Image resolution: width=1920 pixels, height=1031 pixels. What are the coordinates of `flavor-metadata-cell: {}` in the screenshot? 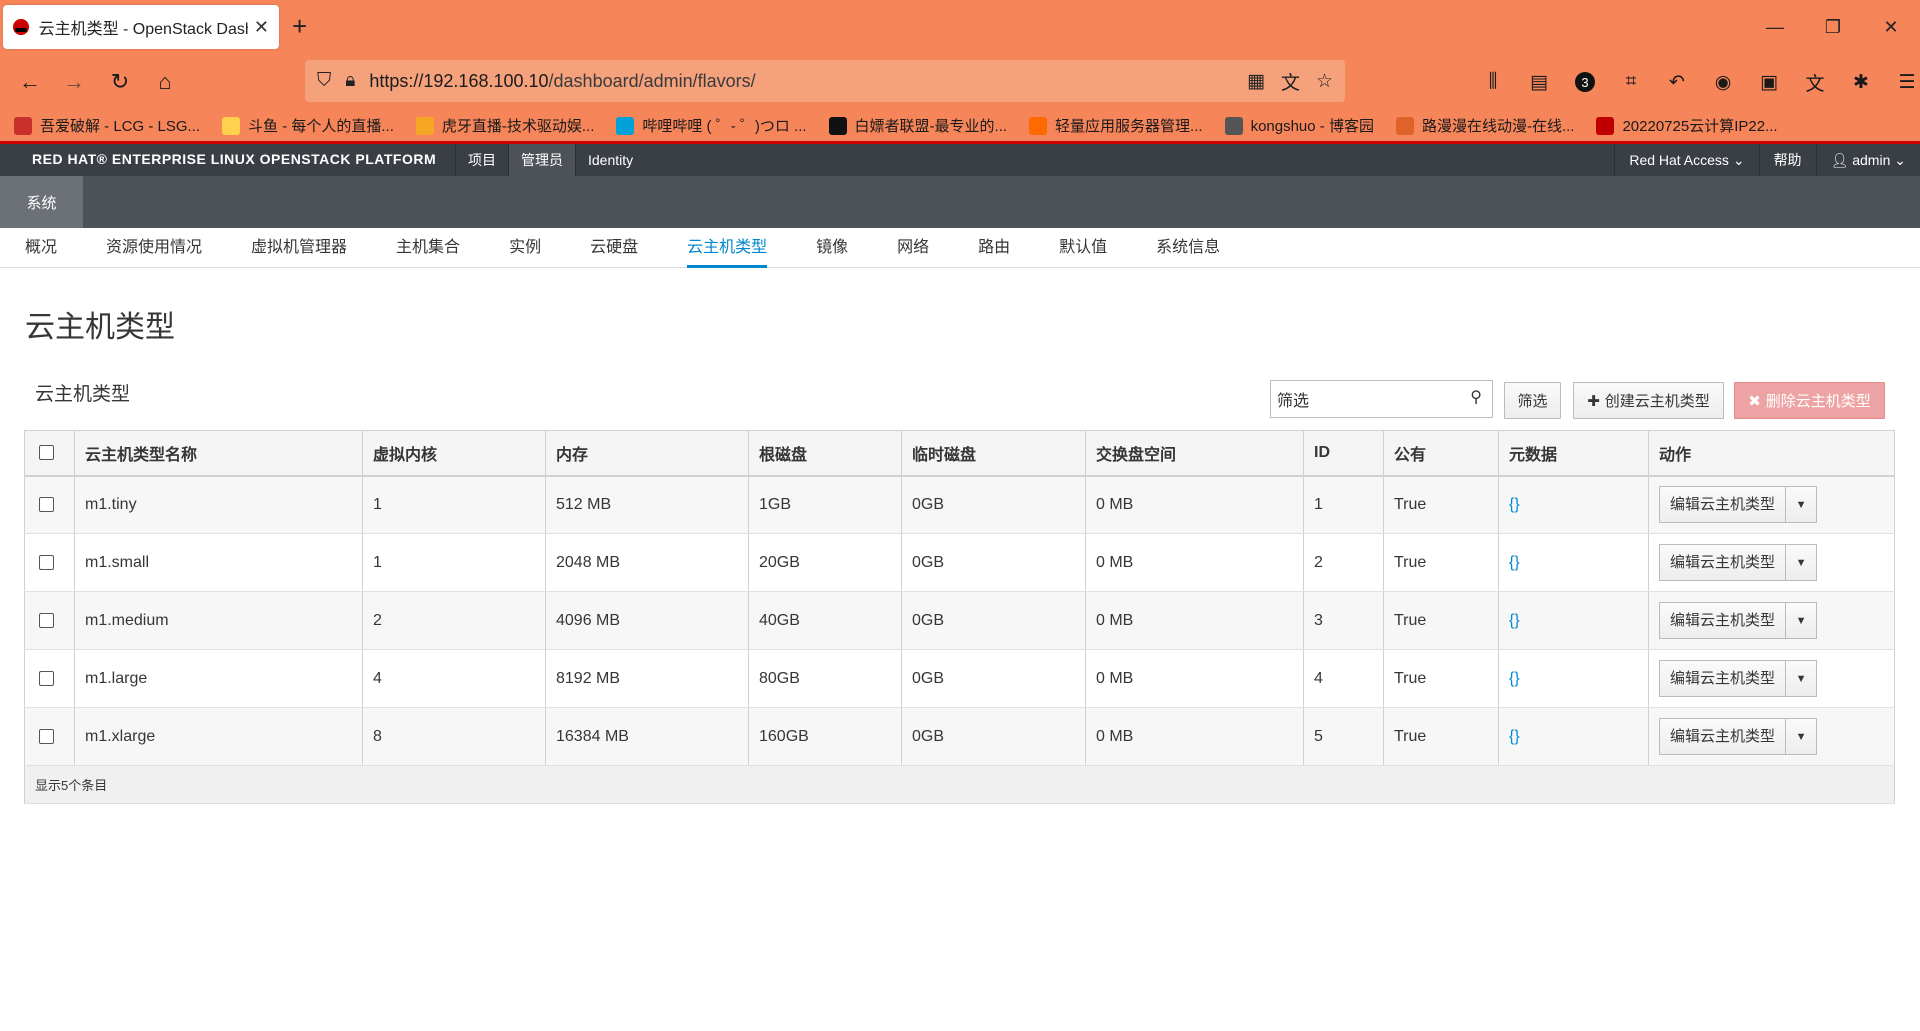 It's located at (1573, 736).